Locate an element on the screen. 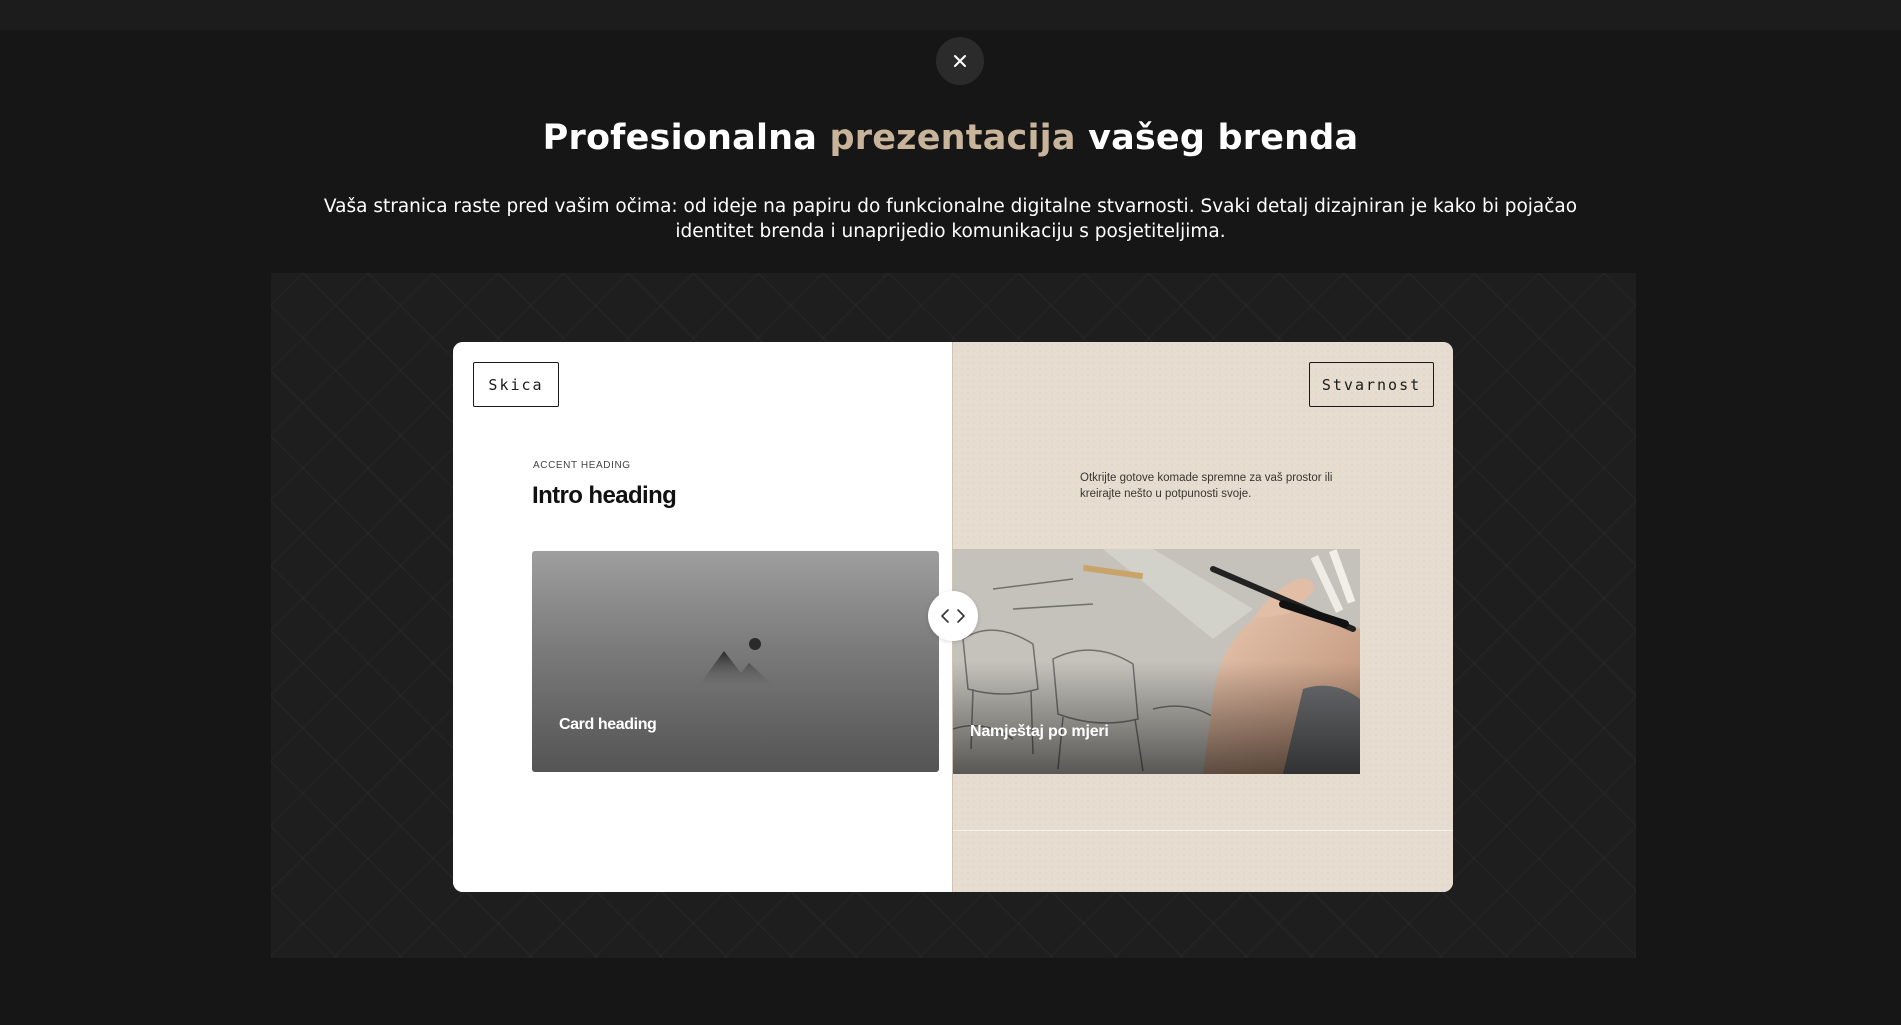 The height and width of the screenshot is (1025, 1901). divider-line is located at coordinates (1203, 830).